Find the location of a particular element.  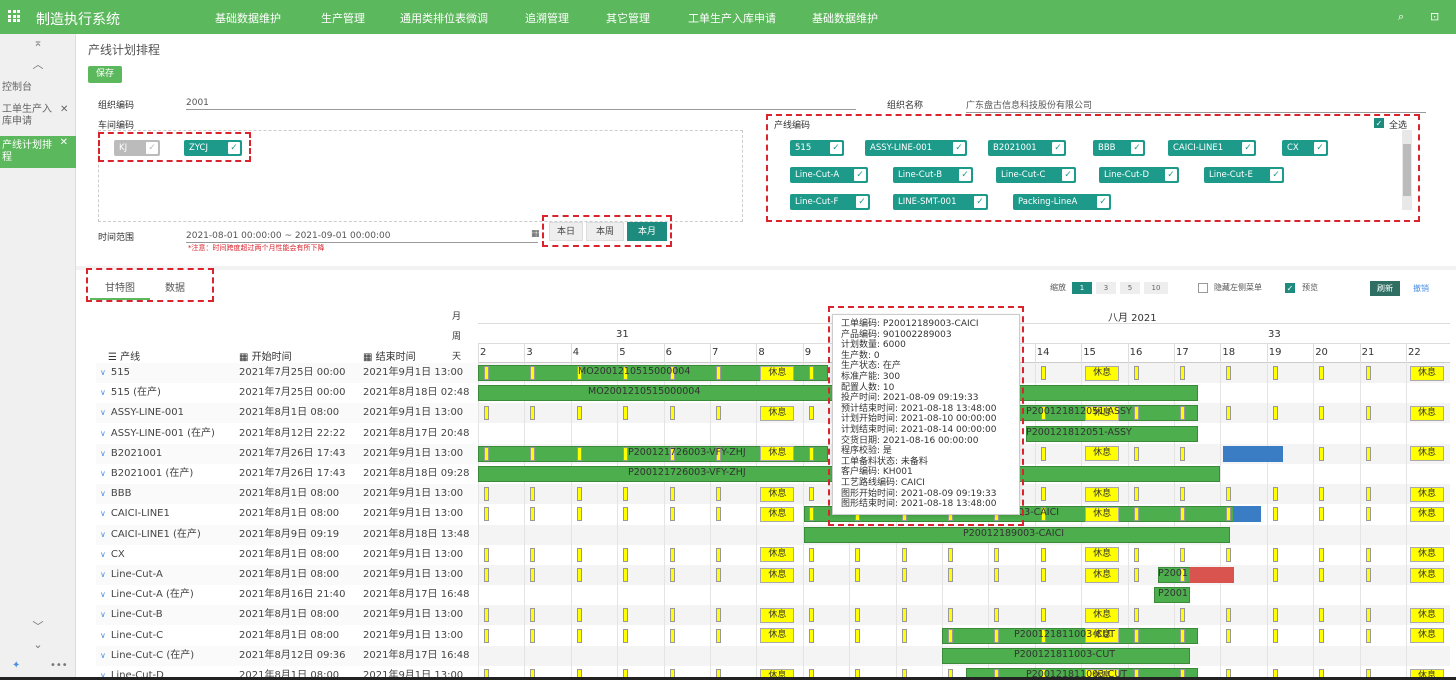

annotation-box-tabs is located at coordinates (150, 285).